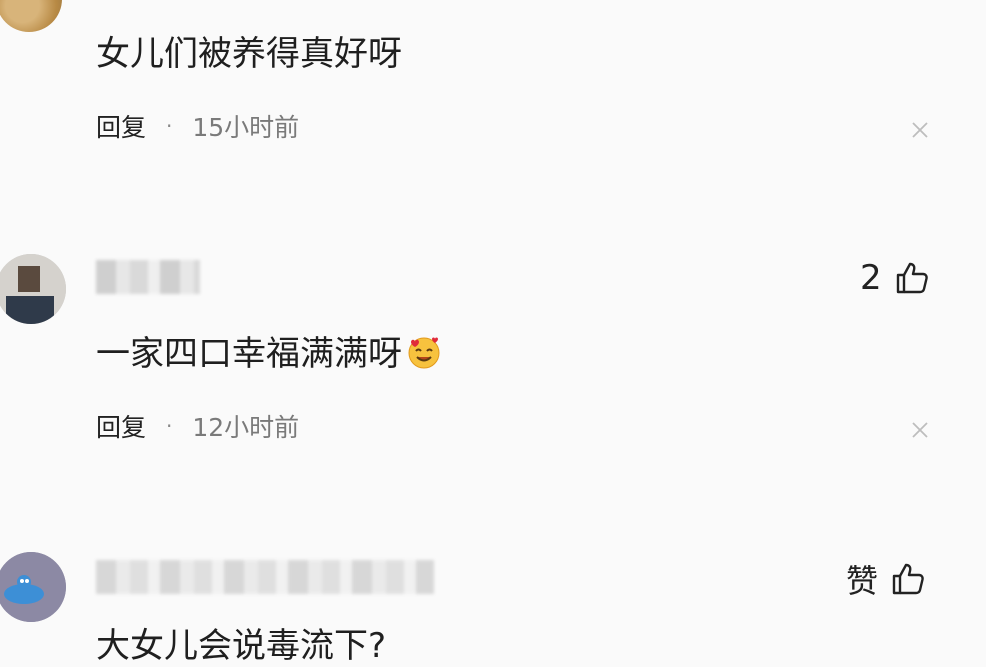 Image resolution: width=986 pixels, height=667 pixels. I want to click on avatar-person-icon, so click(33, 289).